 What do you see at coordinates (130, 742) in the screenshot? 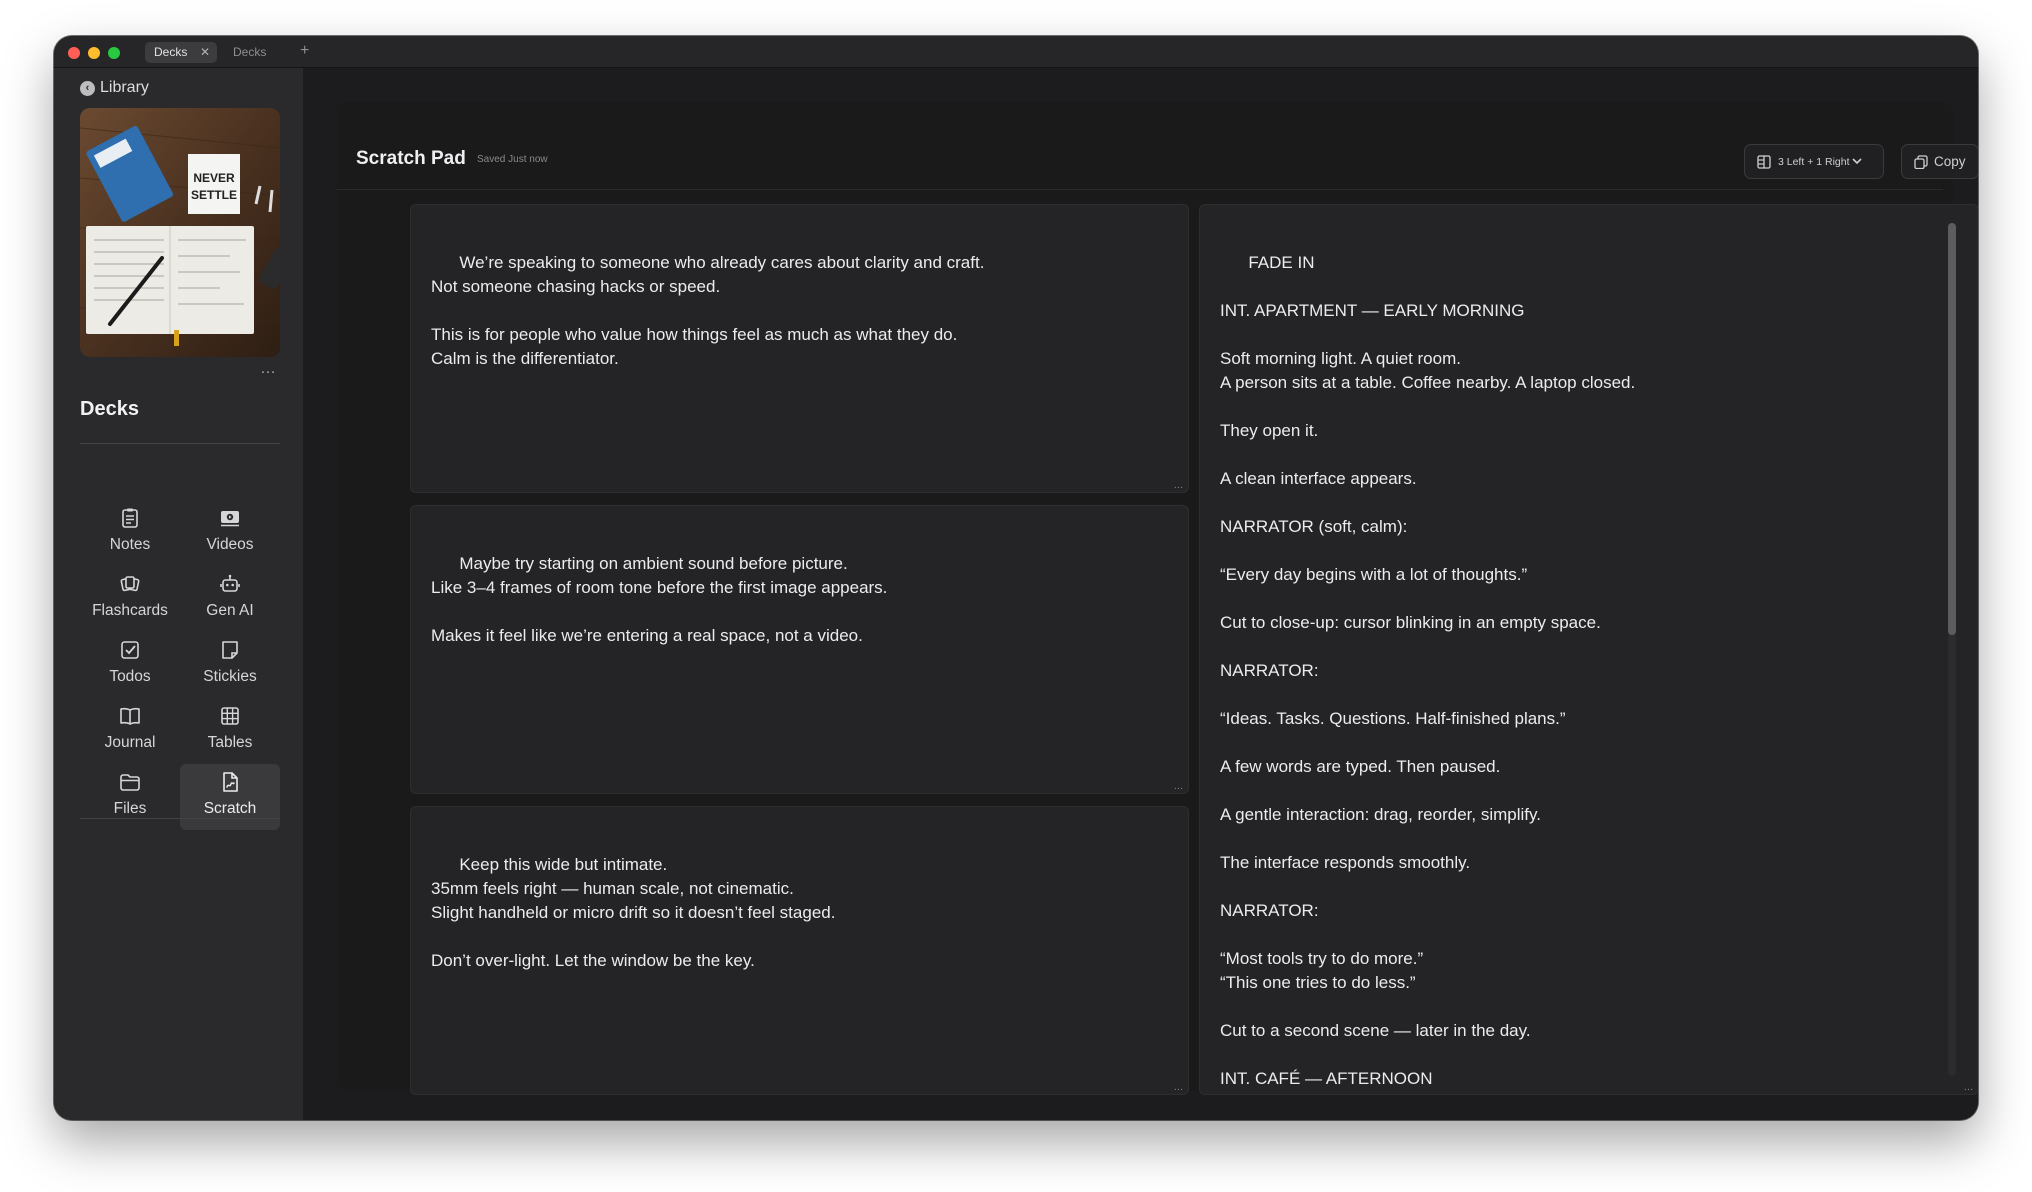
I see `sidebar-item-label: Journal` at bounding box center [130, 742].